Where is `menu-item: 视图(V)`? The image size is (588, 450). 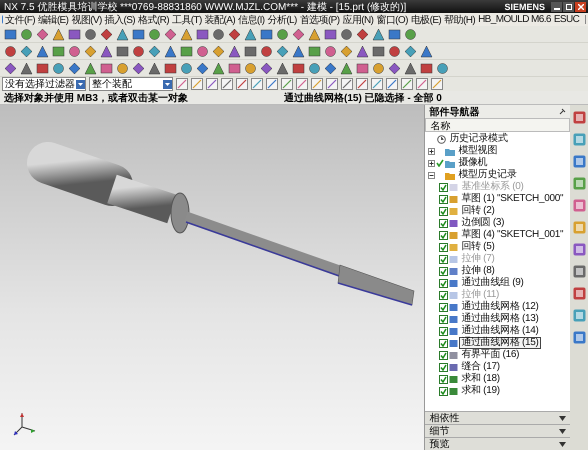
menu-item: 视图(V) is located at coordinates (86, 19).